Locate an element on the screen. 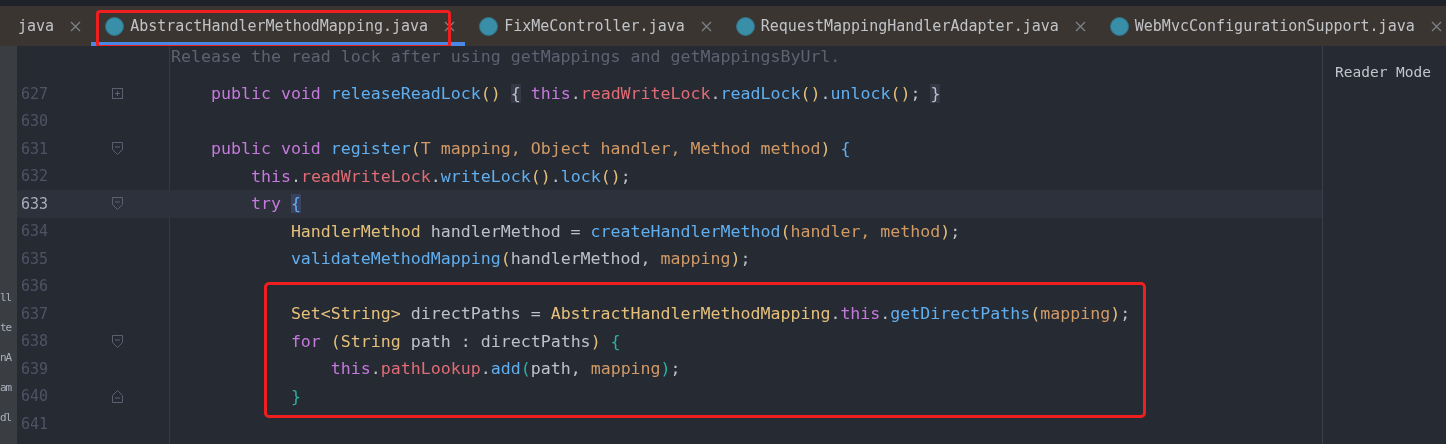 This screenshot has width=1446, height=444. editor-tab: RequestMappingHandlerAdapter.java is located at coordinates (908, 26).